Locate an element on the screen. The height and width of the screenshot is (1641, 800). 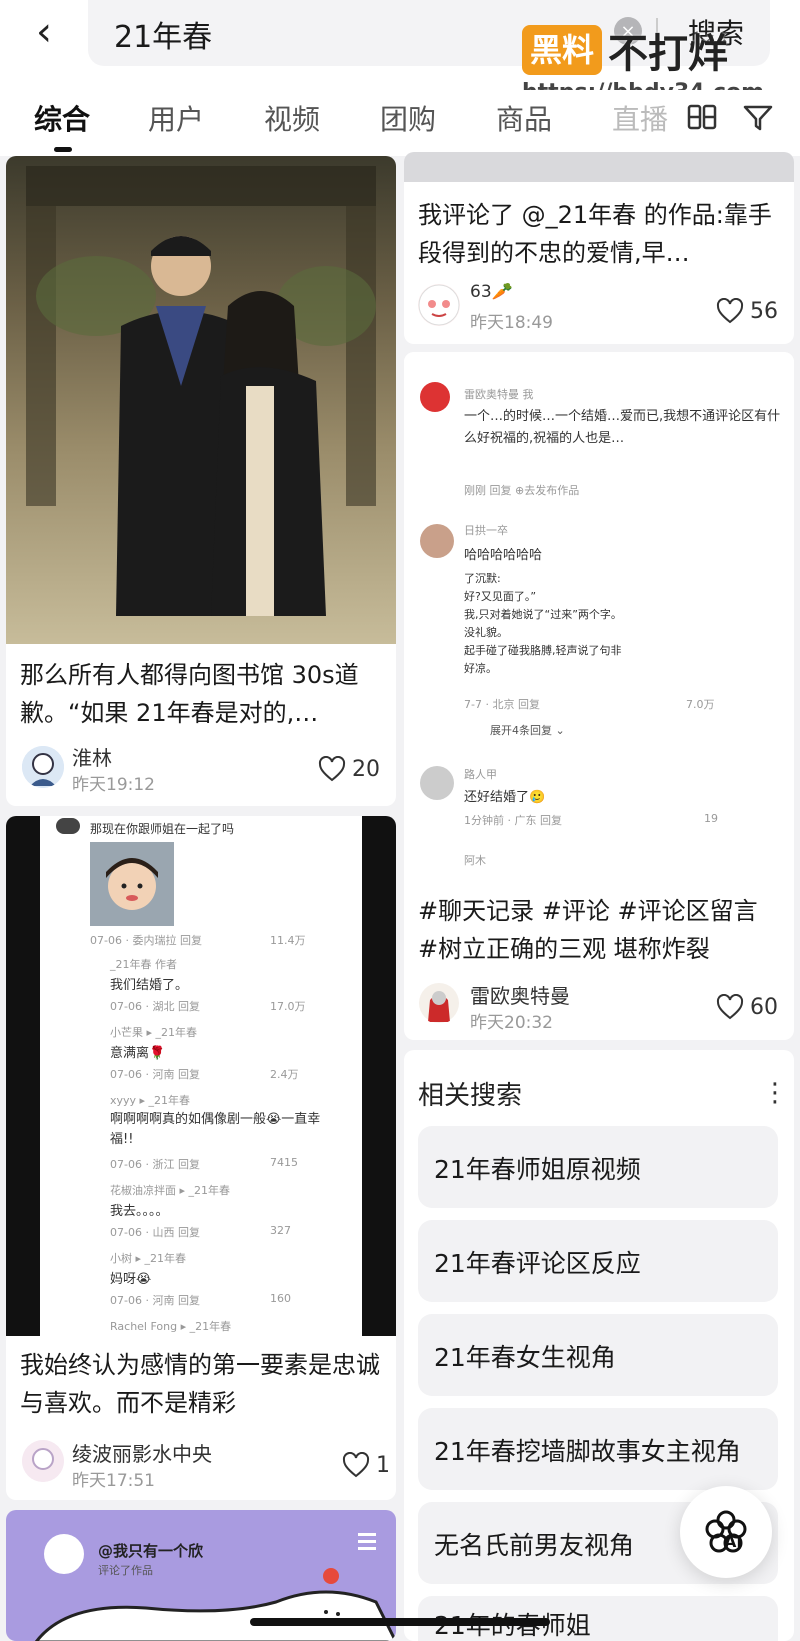
avatar-icon is located at coordinates (68, 826).